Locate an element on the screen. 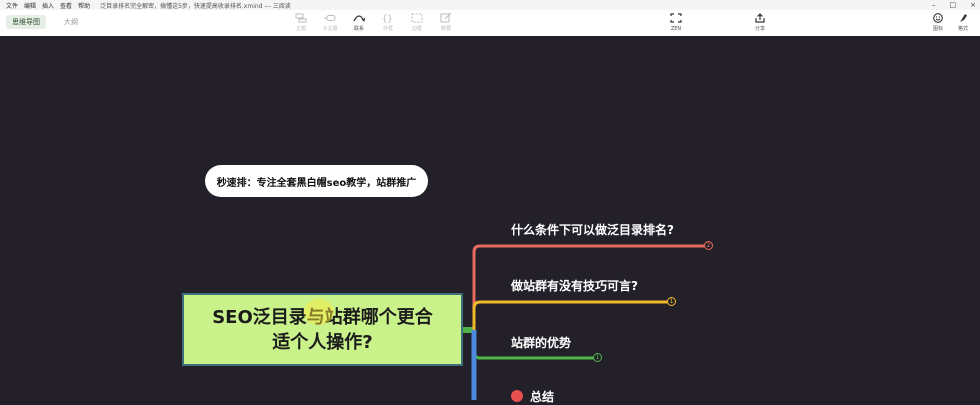  summary-marker-icon is located at coordinates (517, 396).